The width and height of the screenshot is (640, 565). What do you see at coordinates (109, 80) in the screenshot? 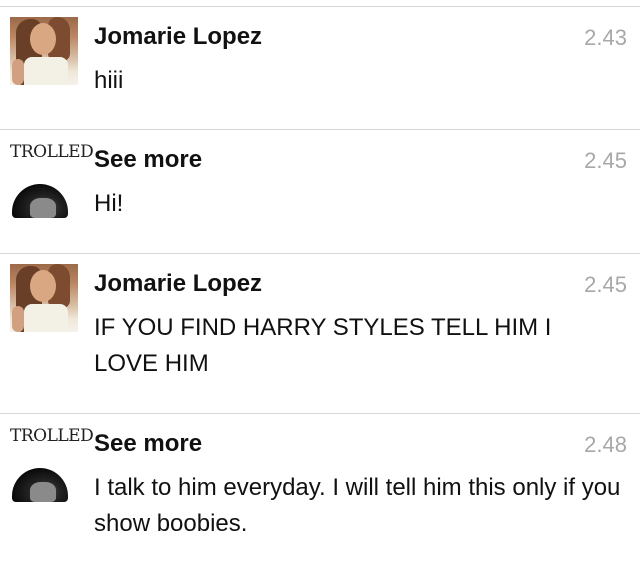
I see `message-text: hiii` at bounding box center [109, 80].